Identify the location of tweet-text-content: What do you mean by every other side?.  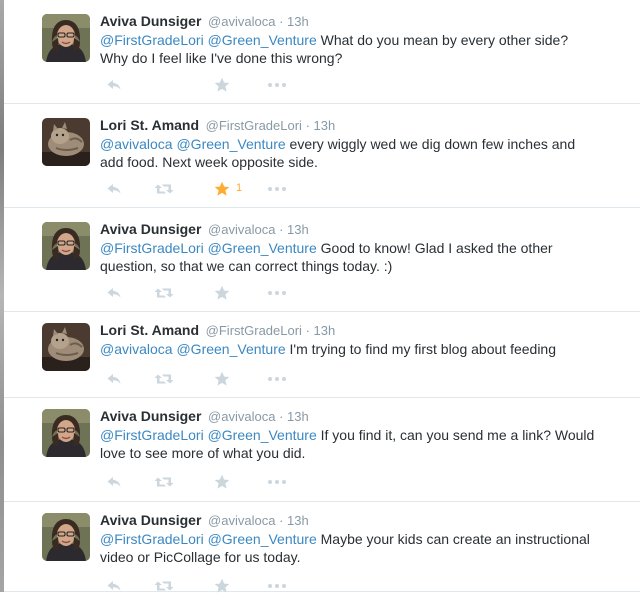
(444, 40).